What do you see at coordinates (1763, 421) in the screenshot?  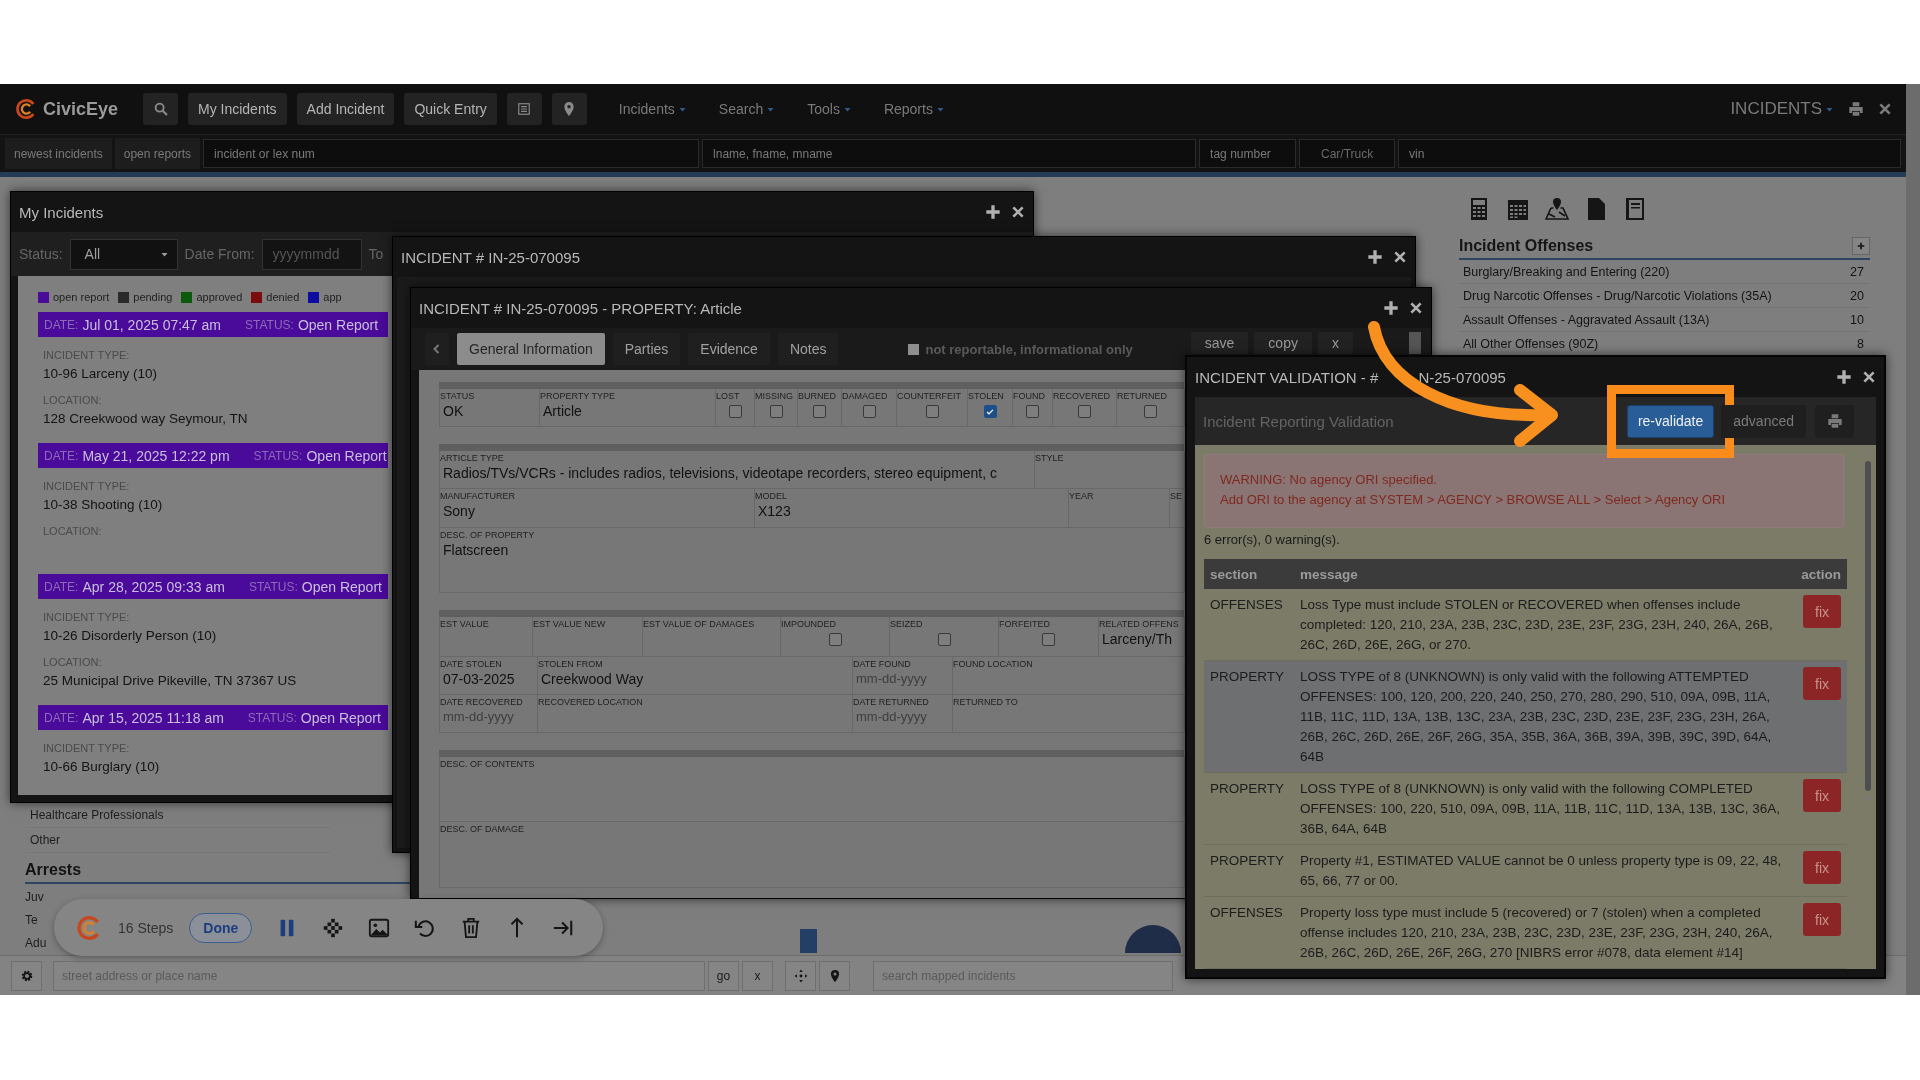 I see `options-button: advanced` at bounding box center [1763, 421].